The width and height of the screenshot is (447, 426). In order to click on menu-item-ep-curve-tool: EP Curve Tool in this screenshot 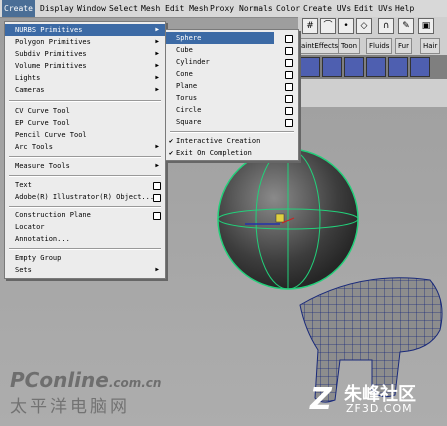, I will do `click(85, 123)`.